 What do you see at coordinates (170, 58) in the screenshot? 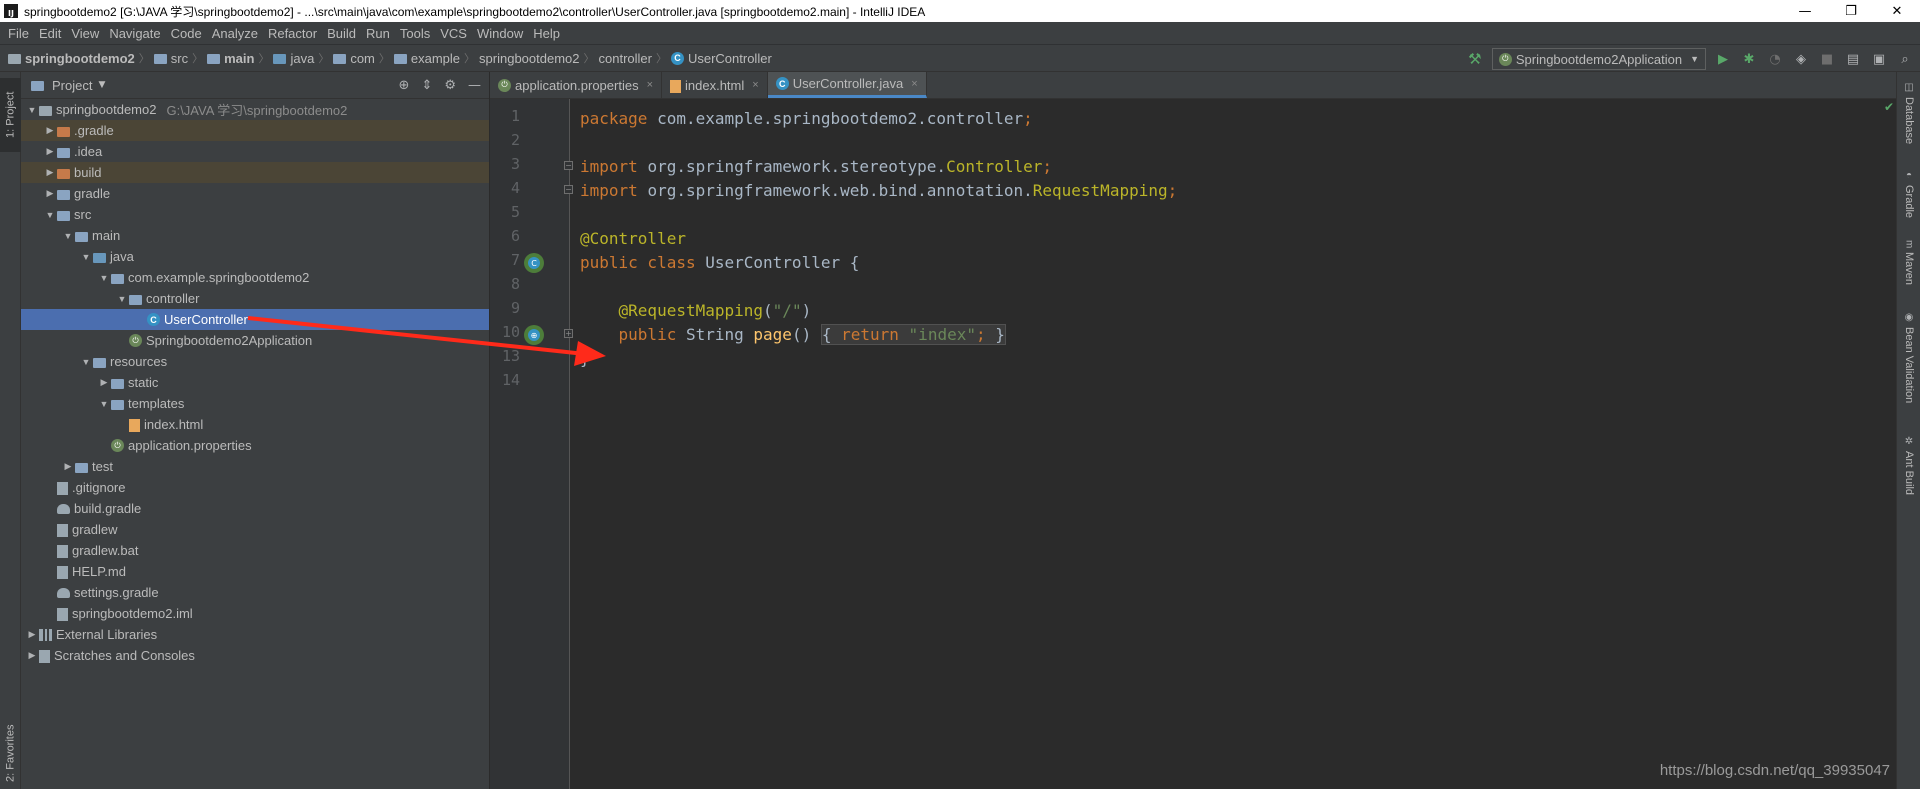
I see `breadcrumb-src: src` at bounding box center [170, 58].